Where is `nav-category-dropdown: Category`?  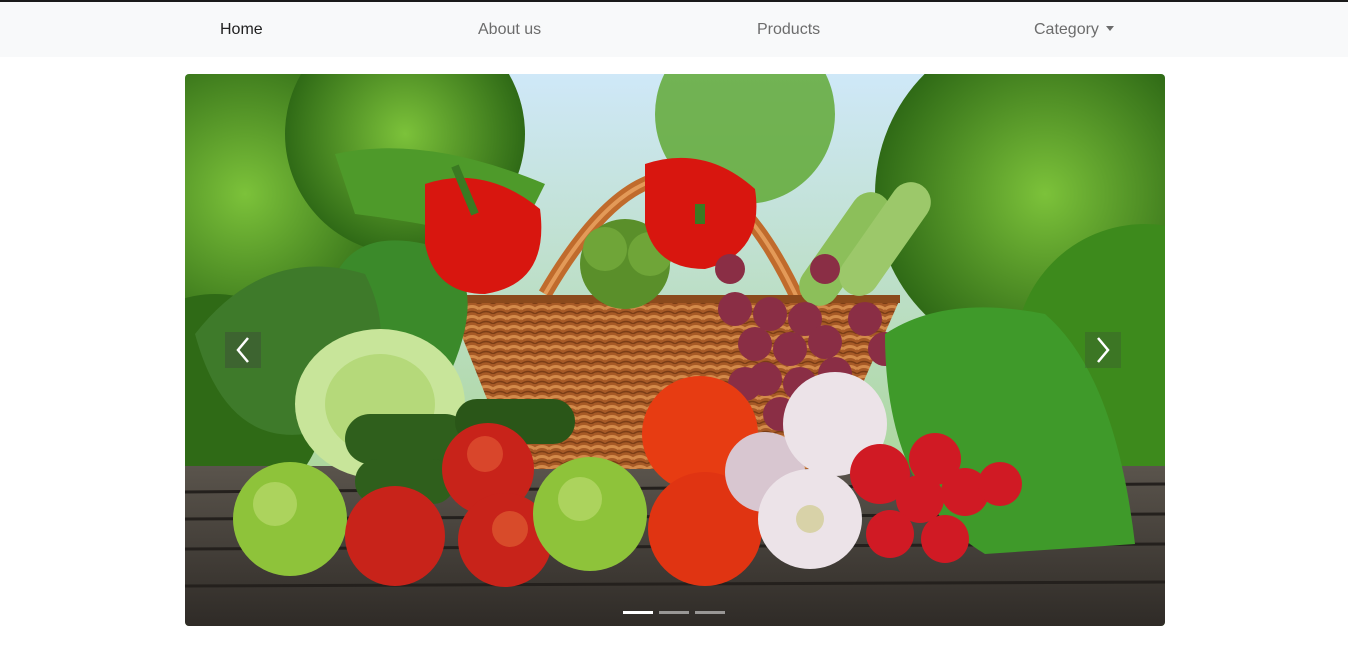 nav-category-dropdown: Category is located at coordinates (1074, 29).